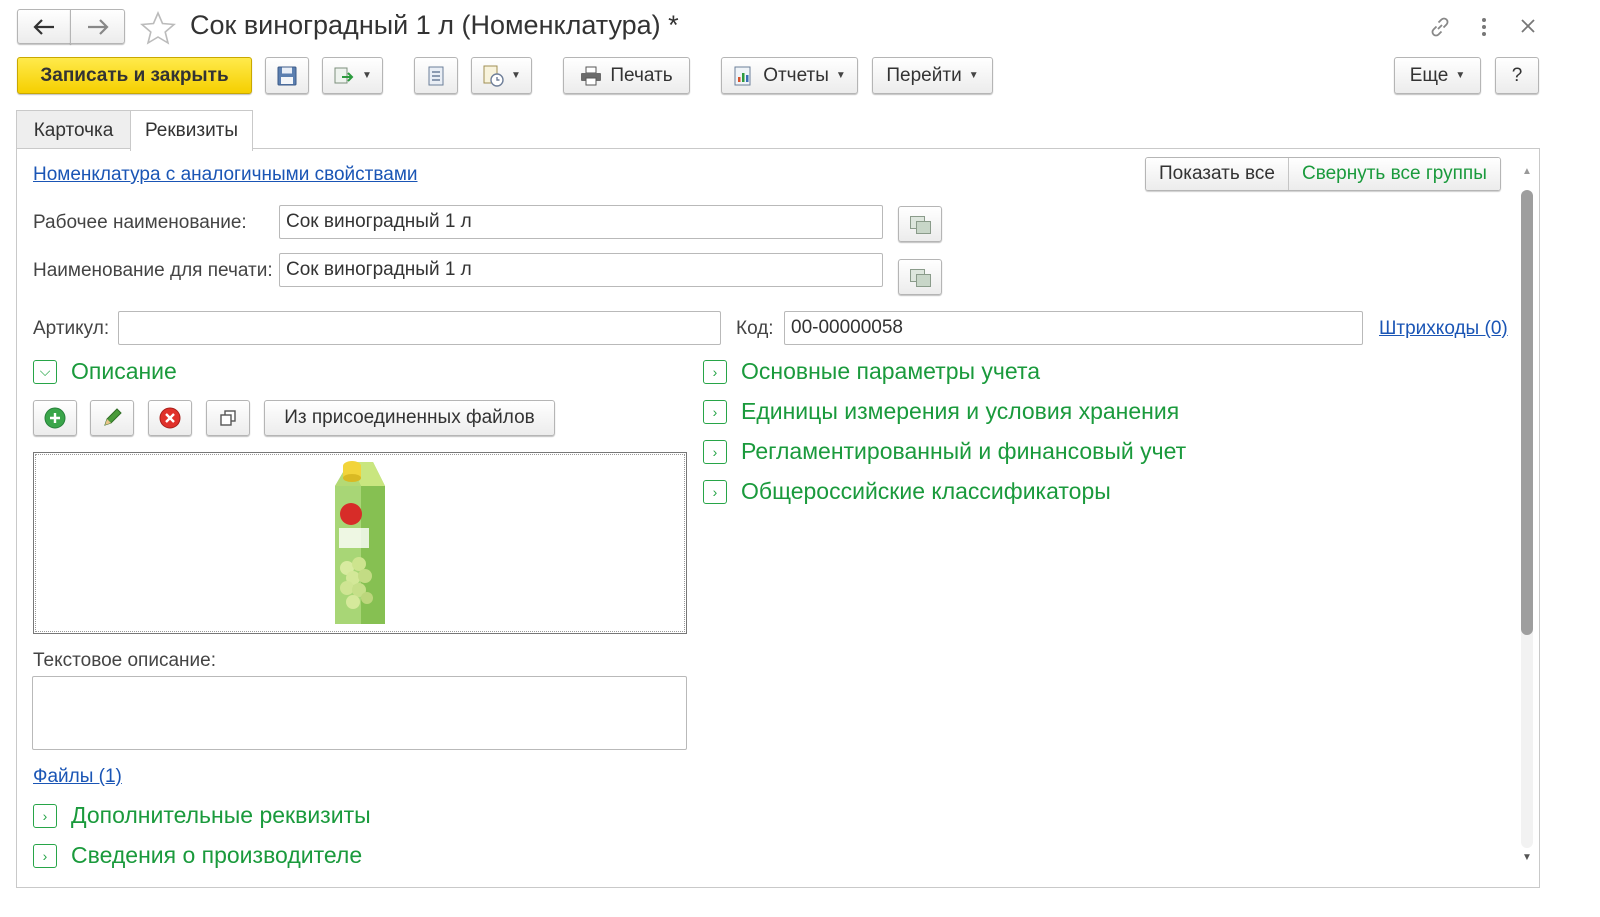 The width and height of the screenshot is (1600, 917). I want to click on copy-work-name-button, so click(920, 224).